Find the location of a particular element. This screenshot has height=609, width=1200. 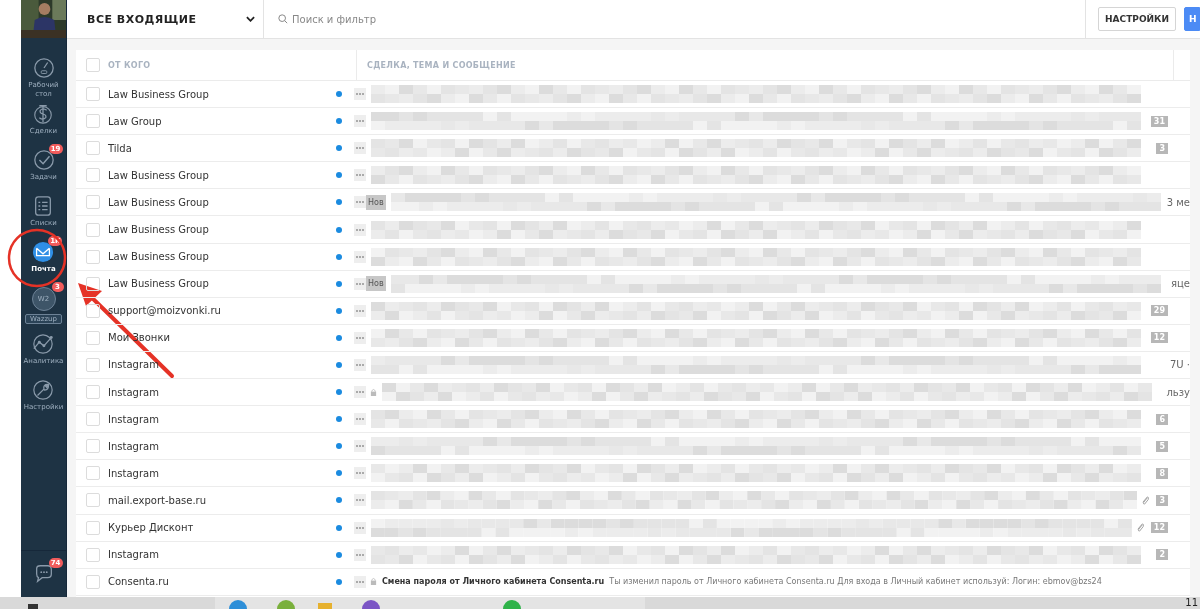

message-row: Instagram 5 is located at coordinates (633, 447).